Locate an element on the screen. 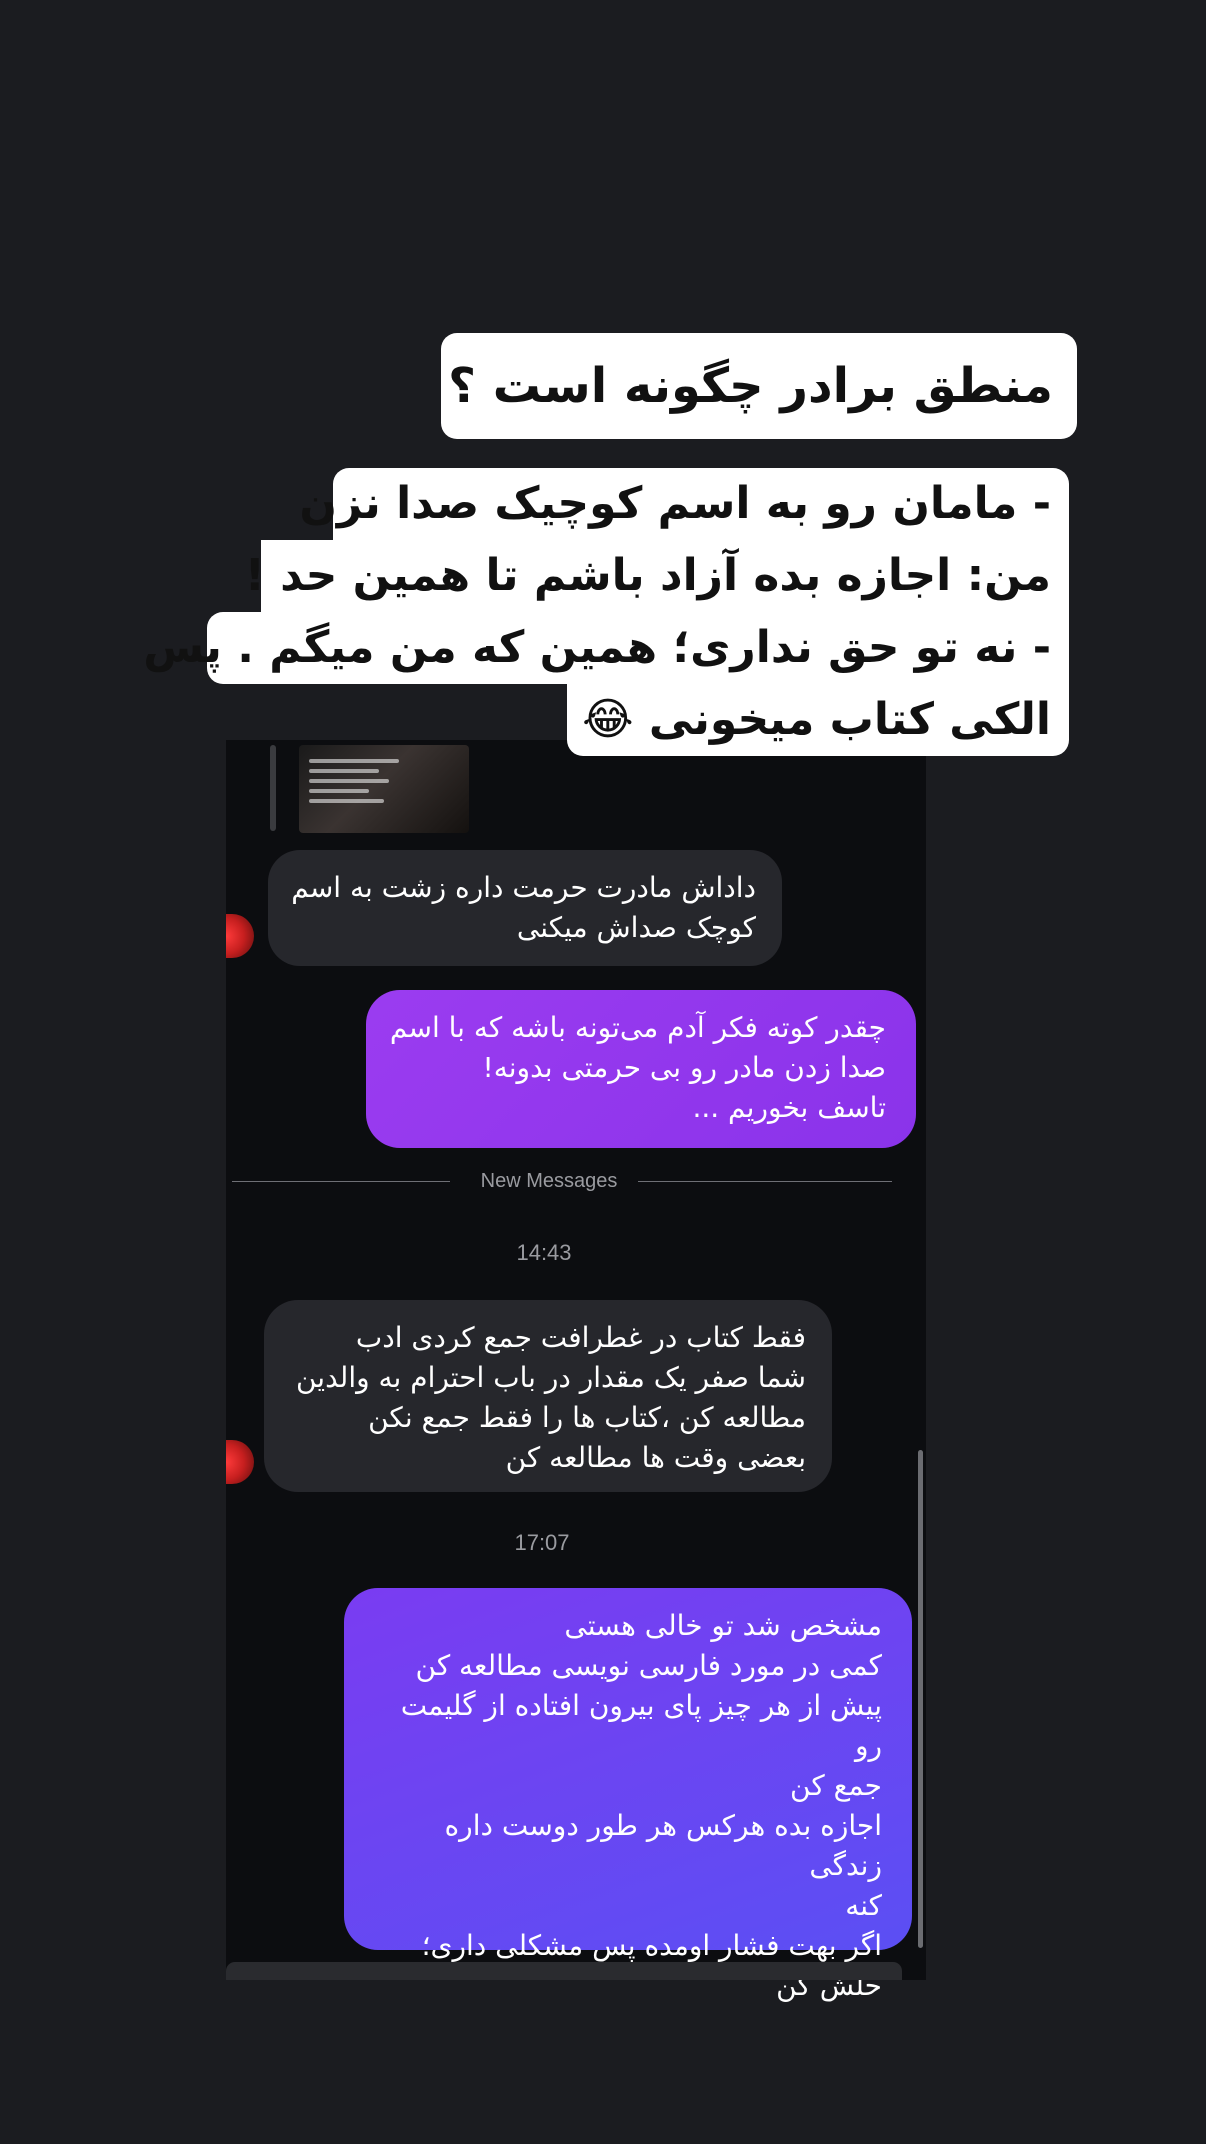 The image size is (1206, 2144). caption-line: - مامان رو به اسم کوچیک صدا نزن is located at coordinates (684, 504).